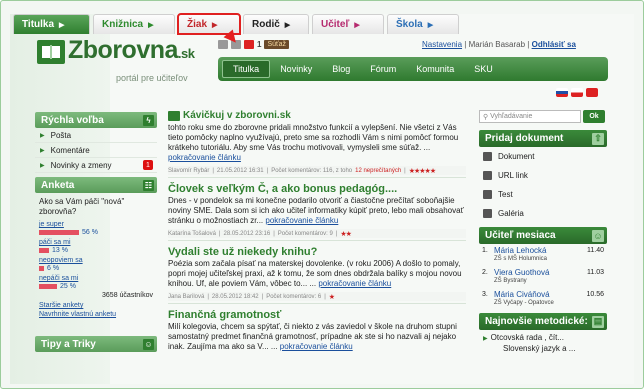 The width and height of the screenshot is (644, 389). Describe the element at coordinates (192, 234) in the screenshot. I see `author: Katarína Tošalová` at that location.